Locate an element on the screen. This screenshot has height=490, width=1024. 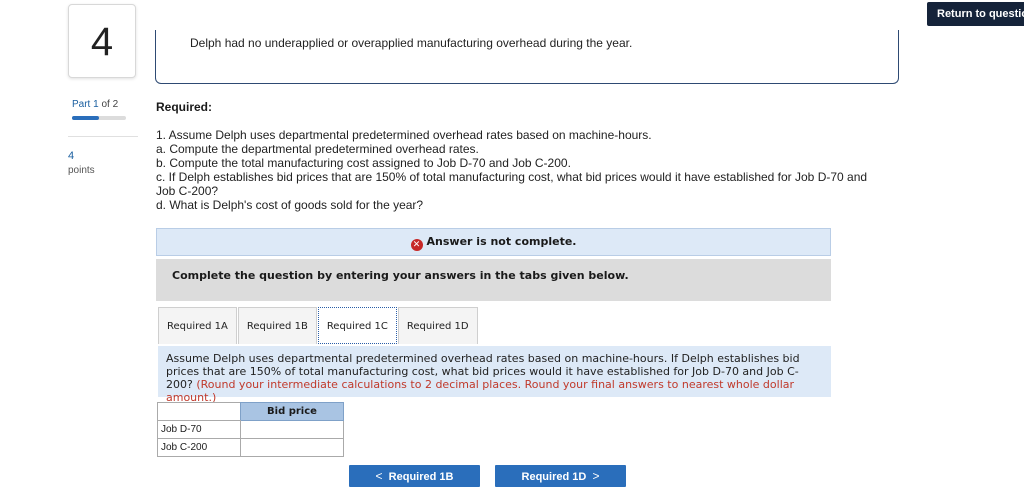
part-current: 1 is located at coordinates (96, 104).